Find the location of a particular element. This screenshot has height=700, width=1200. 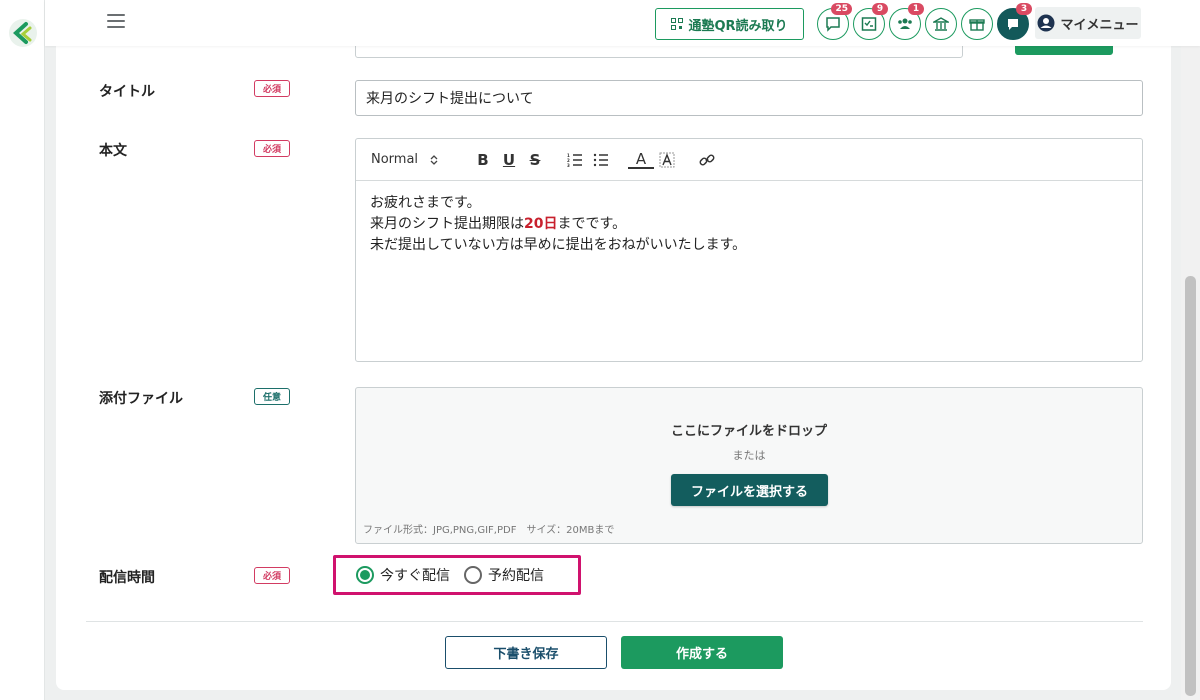

qr-scan-button: 通塾QR読み取り is located at coordinates (729, 24).